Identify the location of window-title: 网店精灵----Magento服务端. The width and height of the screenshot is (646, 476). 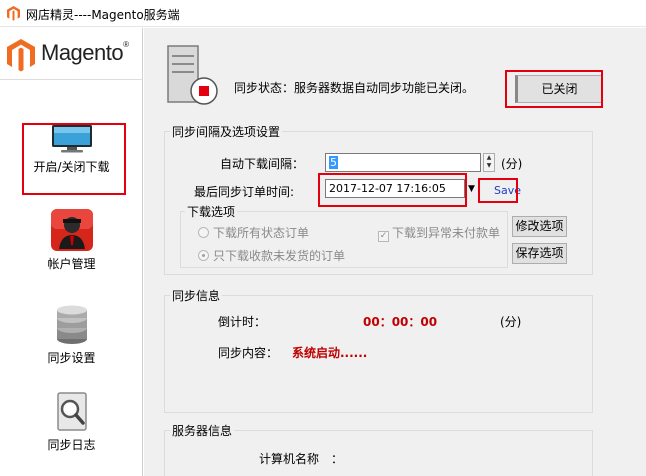
(103, 15).